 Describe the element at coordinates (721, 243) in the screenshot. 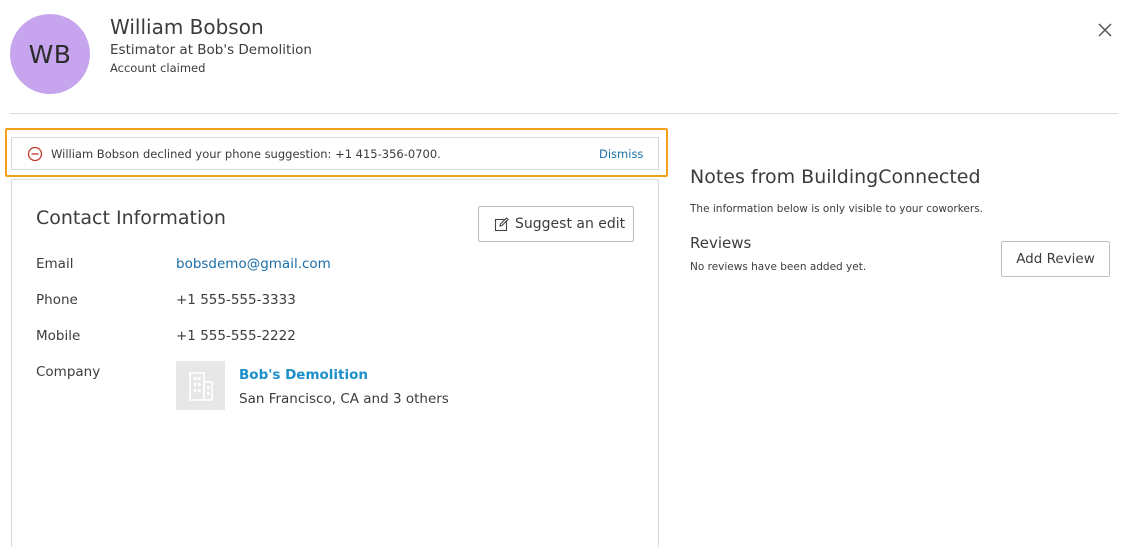

I see `reviews-title: Reviews` at that location.